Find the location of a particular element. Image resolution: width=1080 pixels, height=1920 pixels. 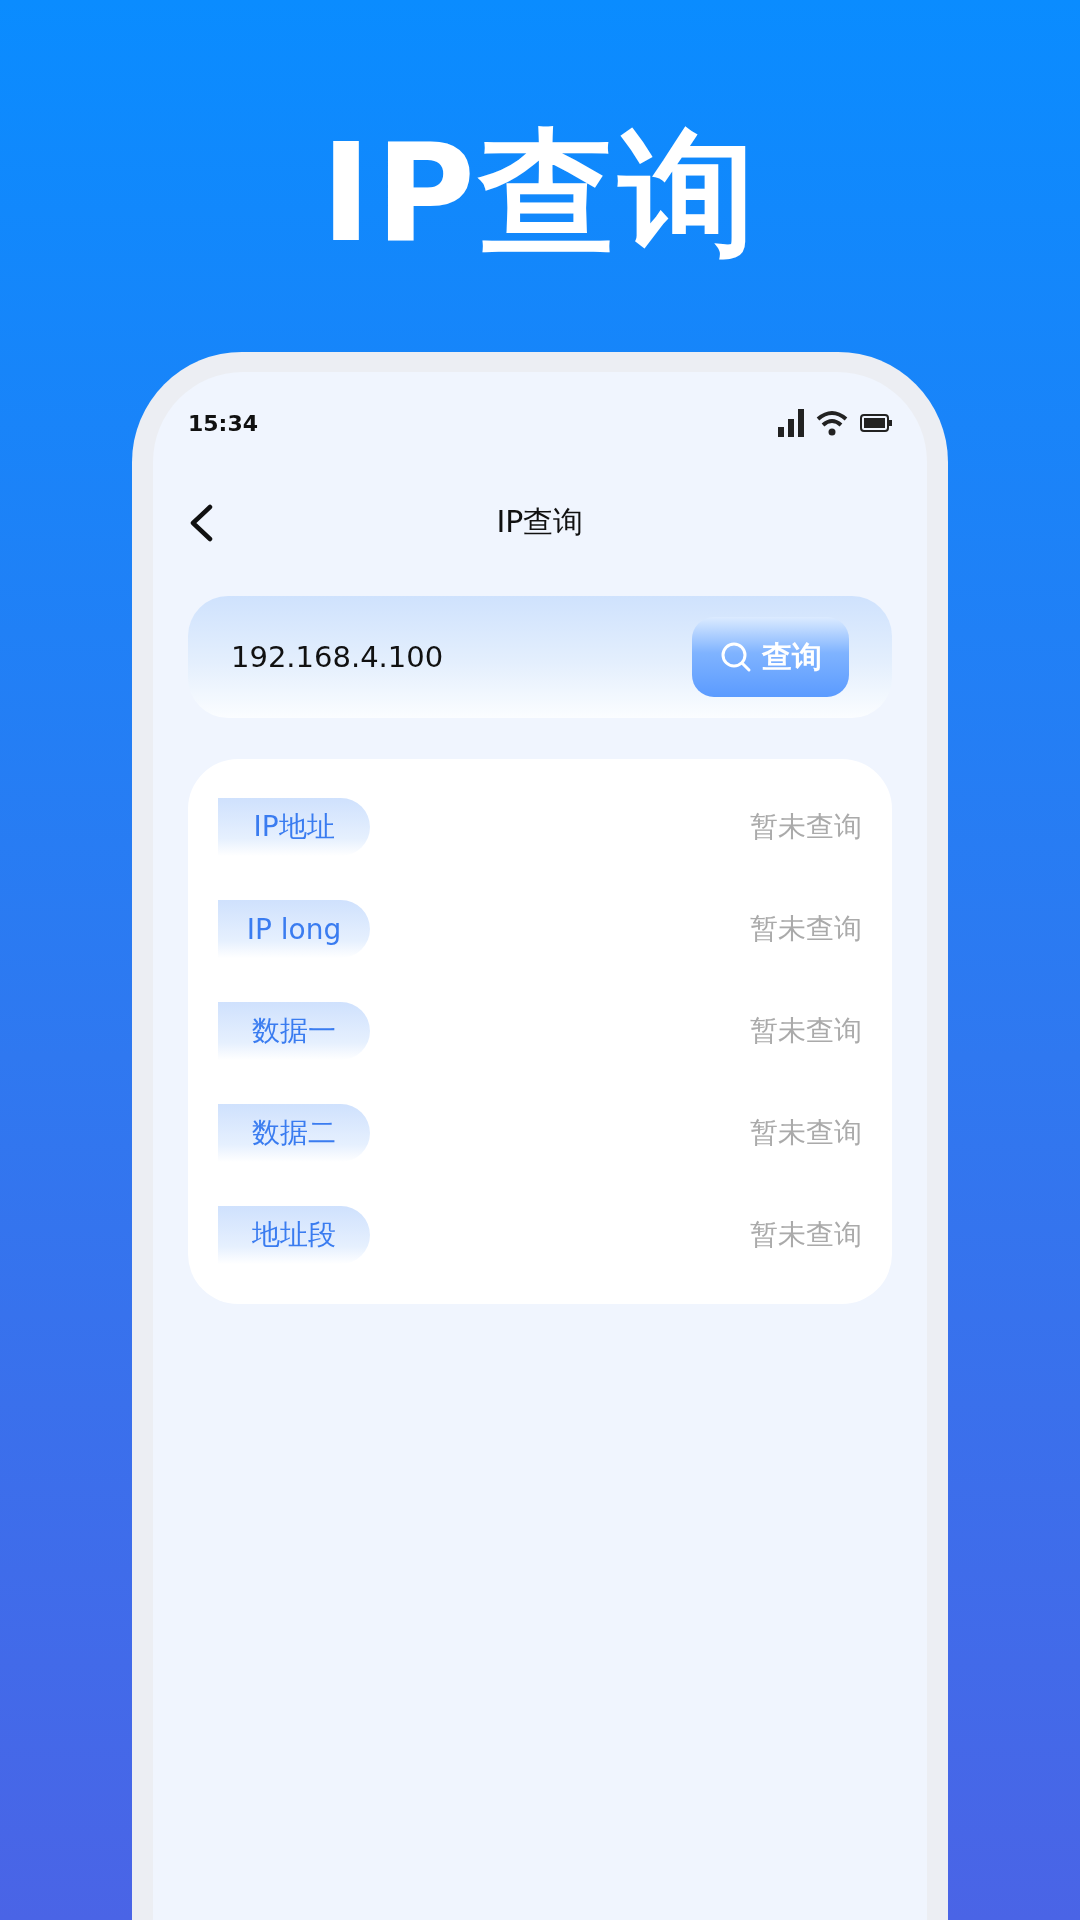

search-icon is located at coordinates (735, 657).